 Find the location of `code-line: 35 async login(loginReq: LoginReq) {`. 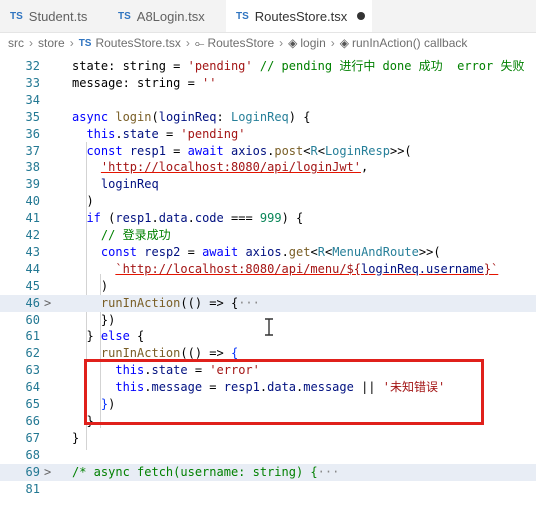

code-line: 35 async login(loginReq: LoginReq) { is located at coordinates (268, 117).